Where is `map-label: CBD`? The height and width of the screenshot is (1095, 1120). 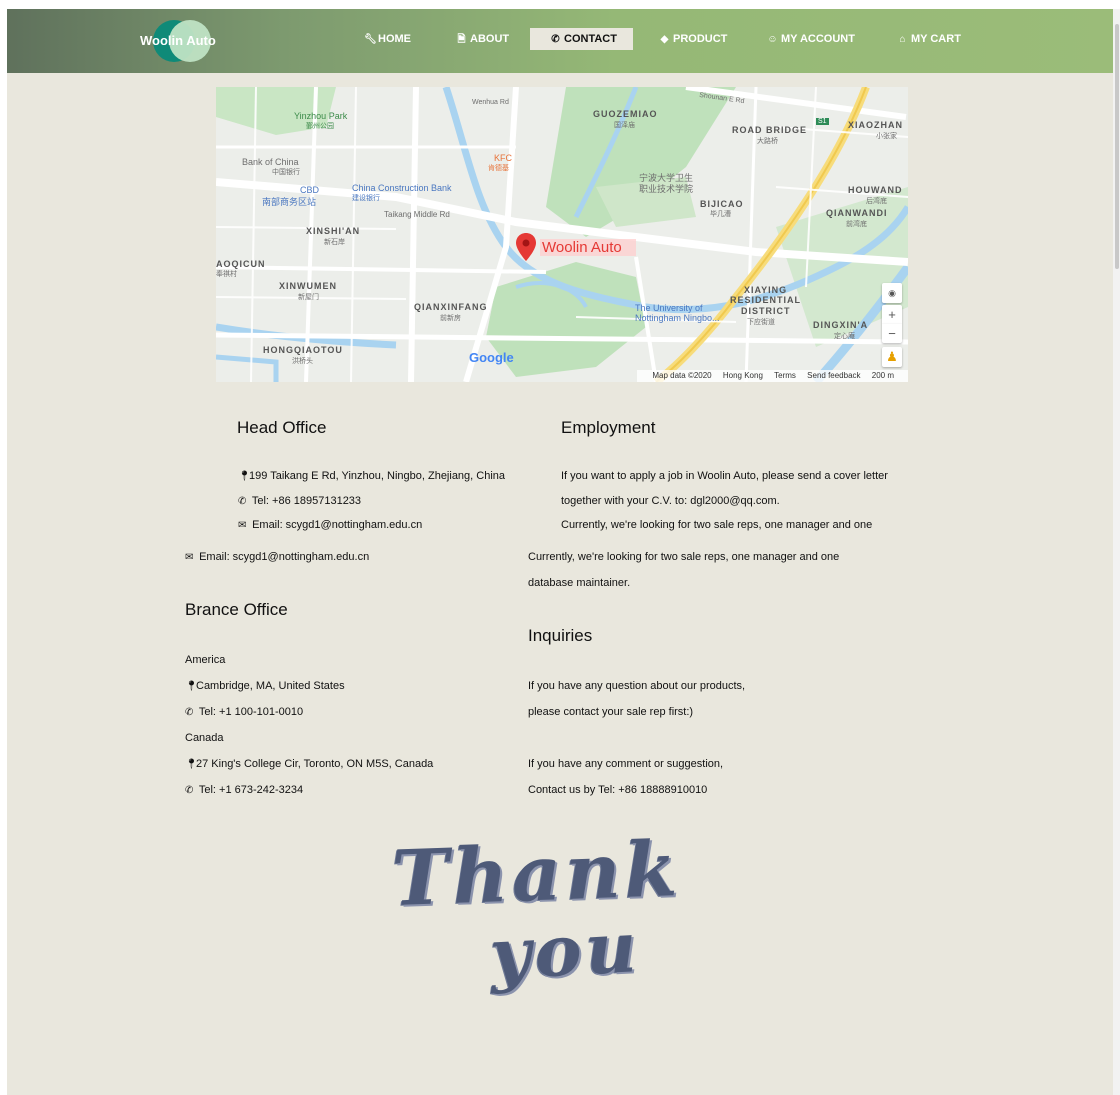
map-label: CBD is located at coordinates (310, 190).